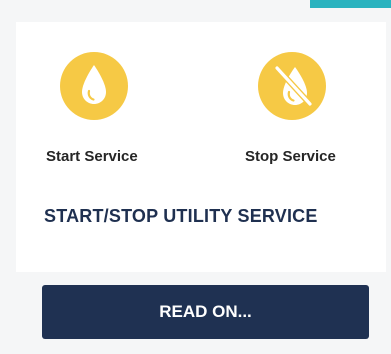 The image size is (391, 354). I want to click on card-title: START/STOP UTILITY SERVICE, so click(181, 216).